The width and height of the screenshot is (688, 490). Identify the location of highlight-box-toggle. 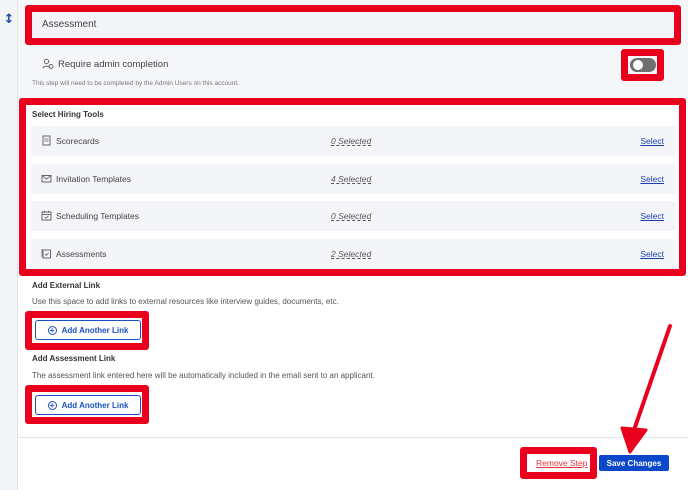
(642, 65).